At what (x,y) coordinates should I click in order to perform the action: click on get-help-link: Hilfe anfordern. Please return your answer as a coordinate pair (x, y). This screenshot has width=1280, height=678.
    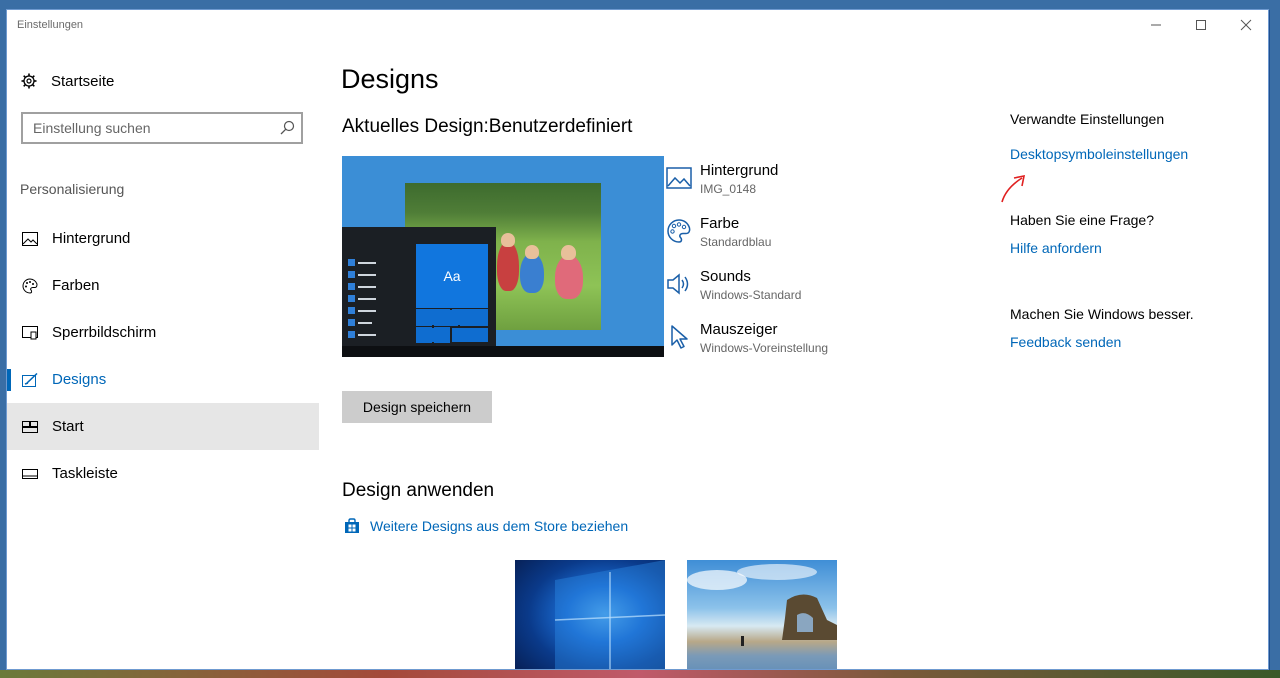
    Looking at the image, I should click on (1056, 248).